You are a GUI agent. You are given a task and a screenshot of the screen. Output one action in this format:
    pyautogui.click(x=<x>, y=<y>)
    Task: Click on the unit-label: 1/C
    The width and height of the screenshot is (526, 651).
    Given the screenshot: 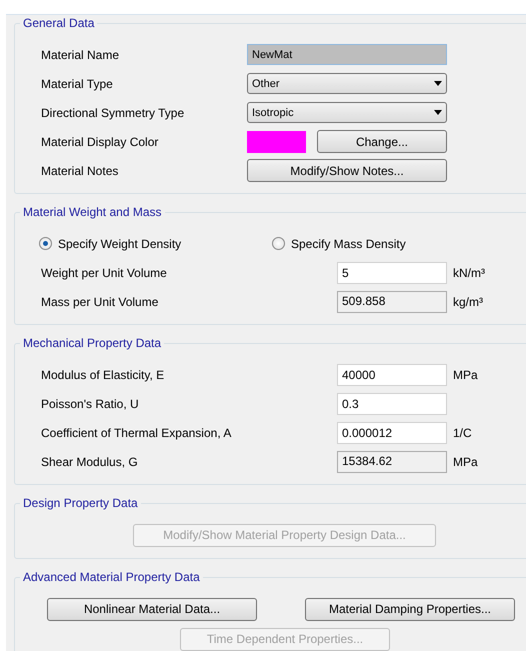 What is the action you would take?
    pyautogui.click(x=462, y=433)
    